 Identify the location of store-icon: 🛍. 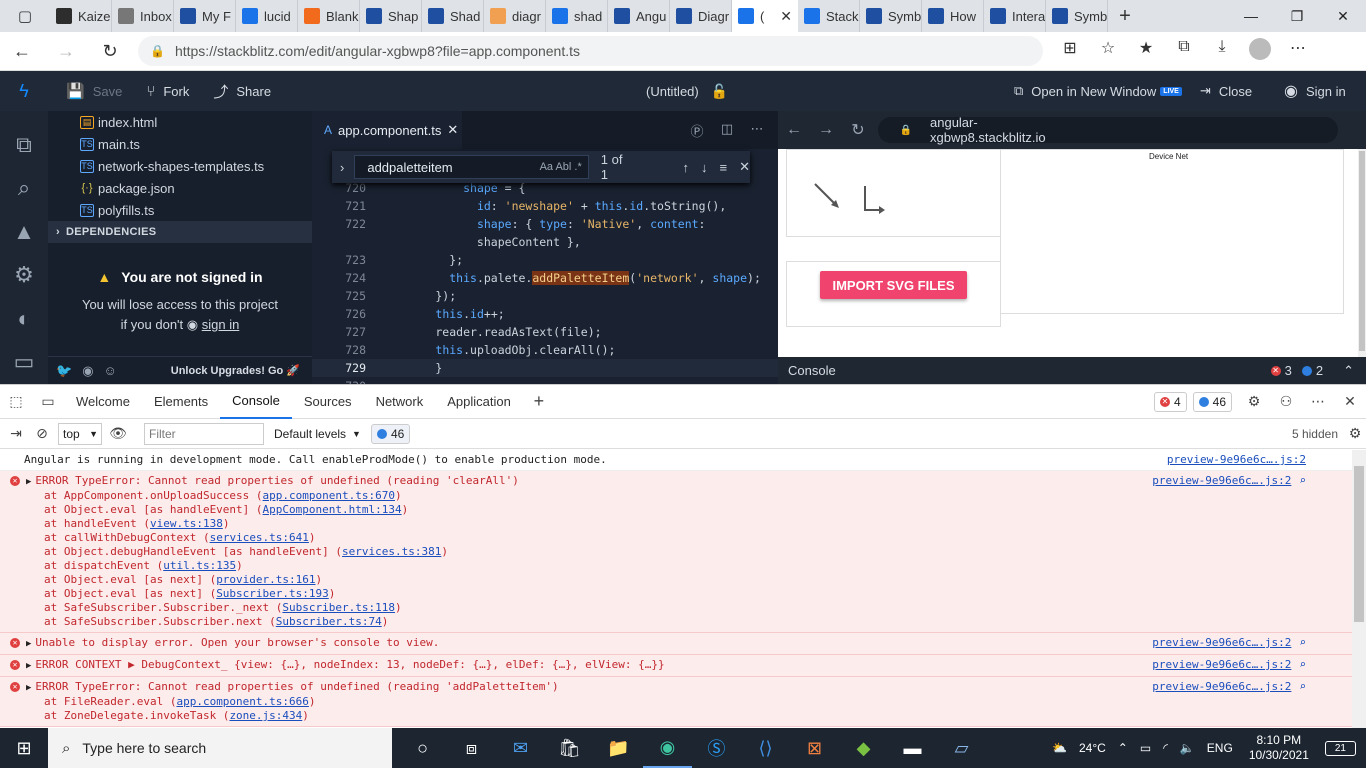
(569, 748).